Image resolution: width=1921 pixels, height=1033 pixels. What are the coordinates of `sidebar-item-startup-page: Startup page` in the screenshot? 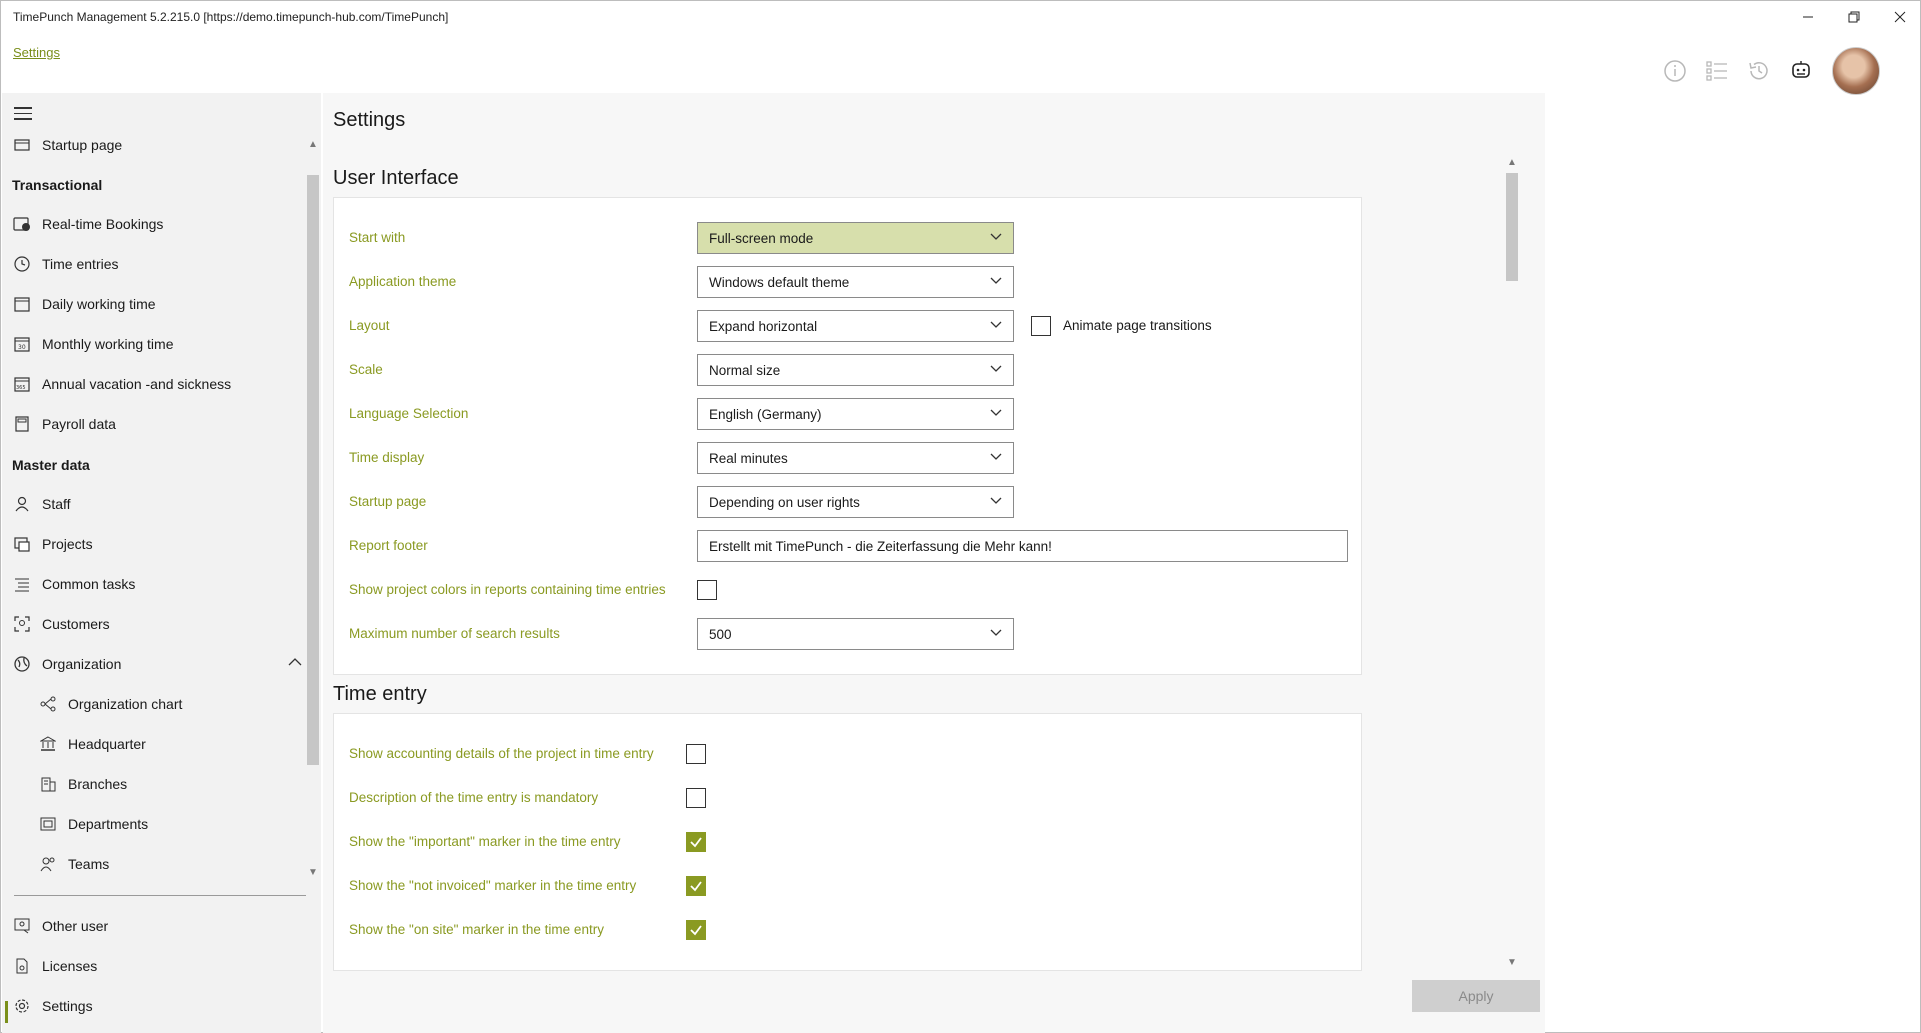 It's located at (152, 145).